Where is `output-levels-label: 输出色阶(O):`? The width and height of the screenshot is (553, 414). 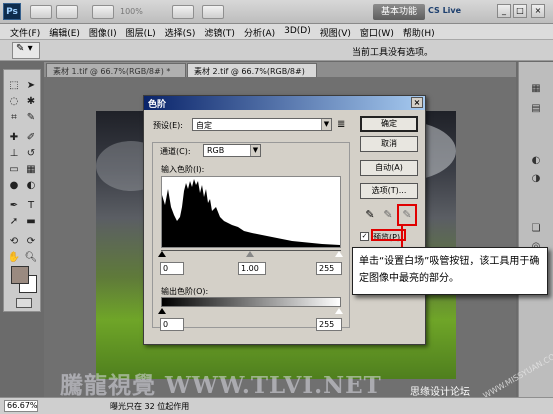 output-levels-label: 输出色阶(O): is located at coordinates (185, 291).